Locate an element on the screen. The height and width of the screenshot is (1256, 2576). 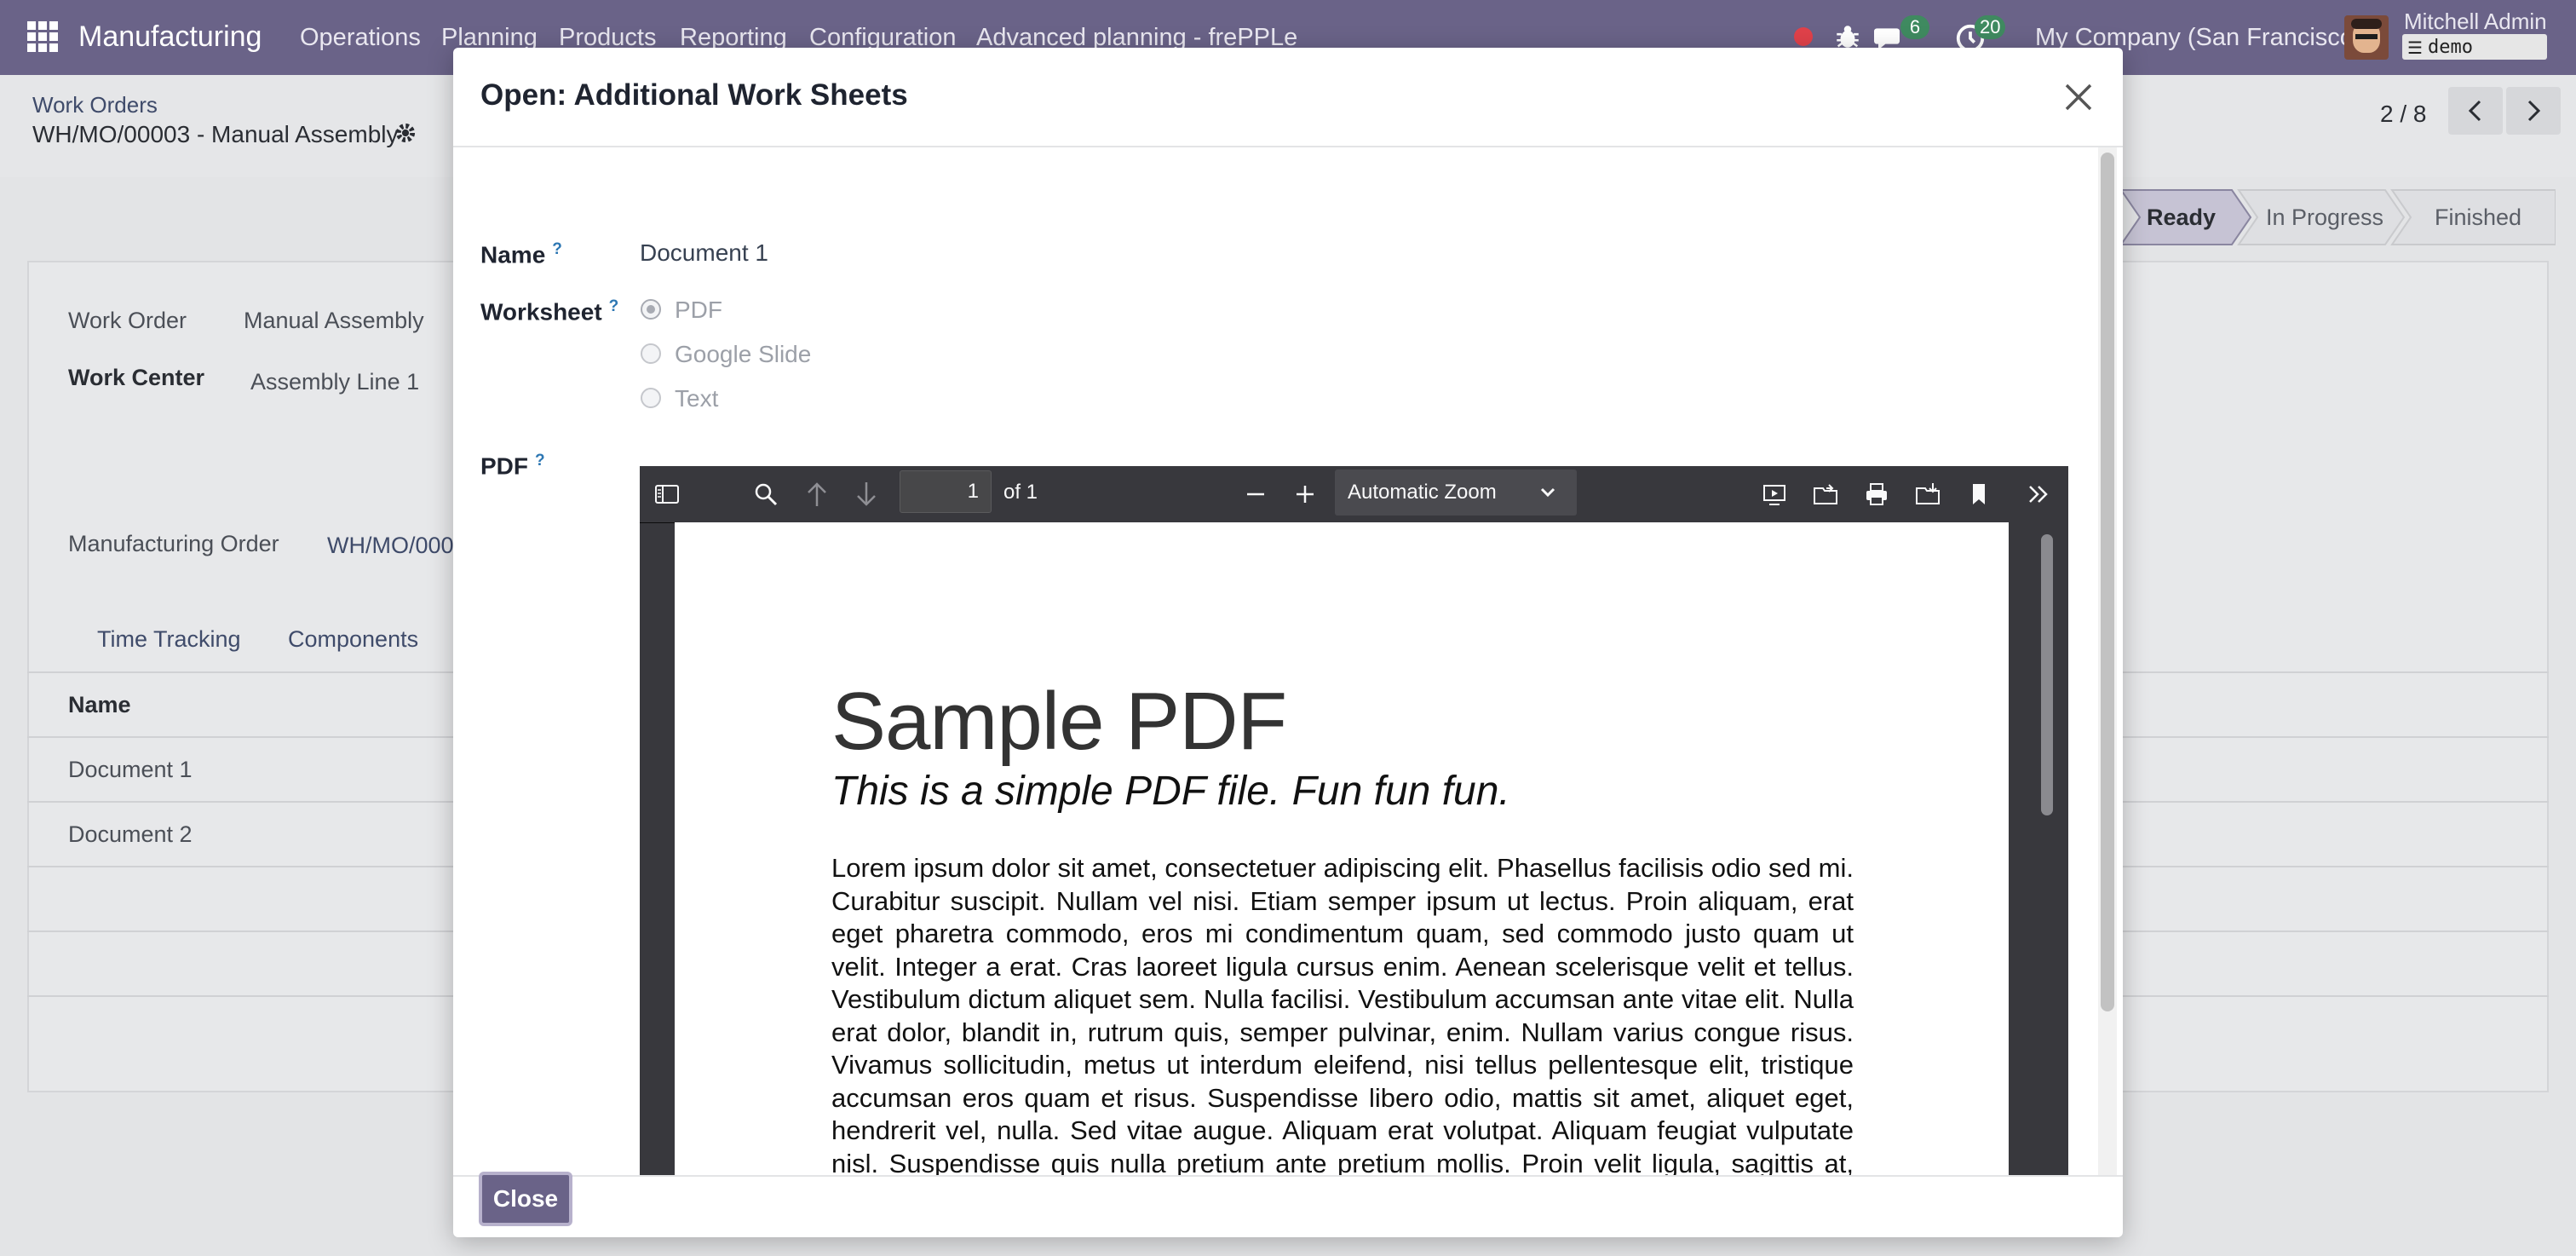
pdf-document-title: Sample PDF is located at coordinates (1059, 721).